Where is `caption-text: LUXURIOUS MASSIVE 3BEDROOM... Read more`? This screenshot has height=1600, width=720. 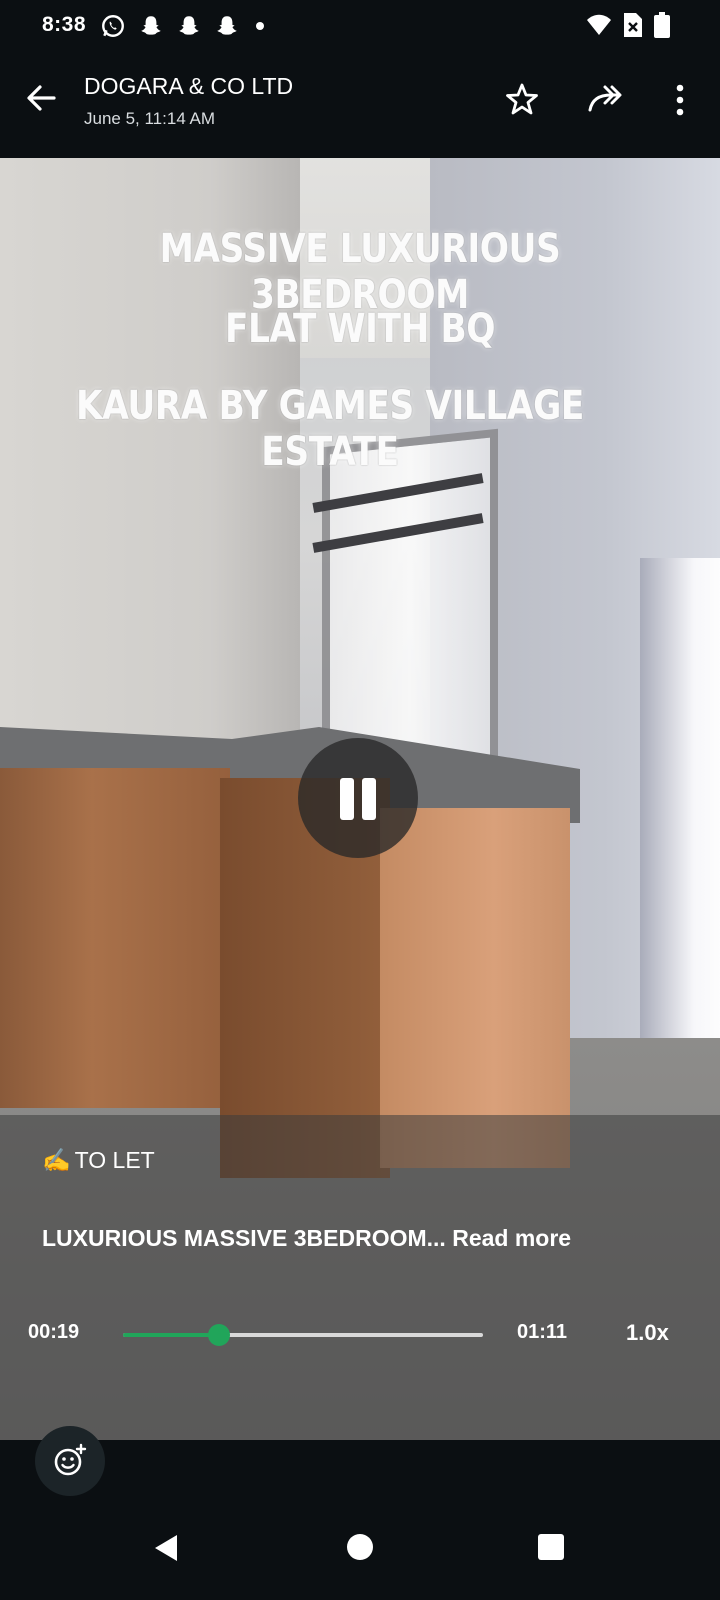 caption-text: LUXURIOUS MASSIVE 3BEDROOM... Read more is located at coordinates (306, 1238).